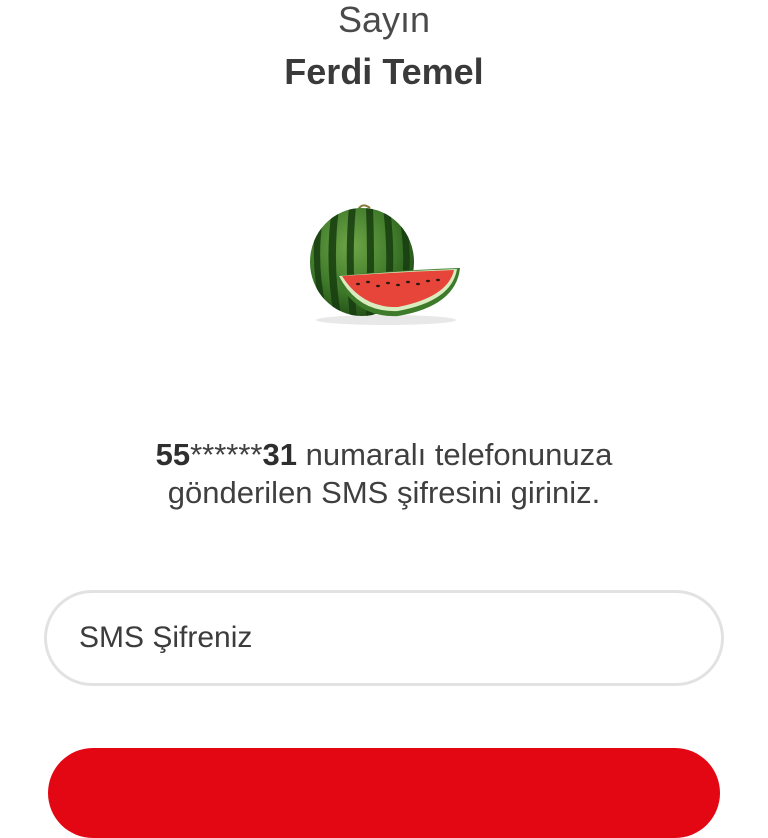 Image resolution: width=768 pixels, height=838 pixels. I want to click on sms-instruction-line1: 55******31 numaralı telefonunuza, so click(384, 455).